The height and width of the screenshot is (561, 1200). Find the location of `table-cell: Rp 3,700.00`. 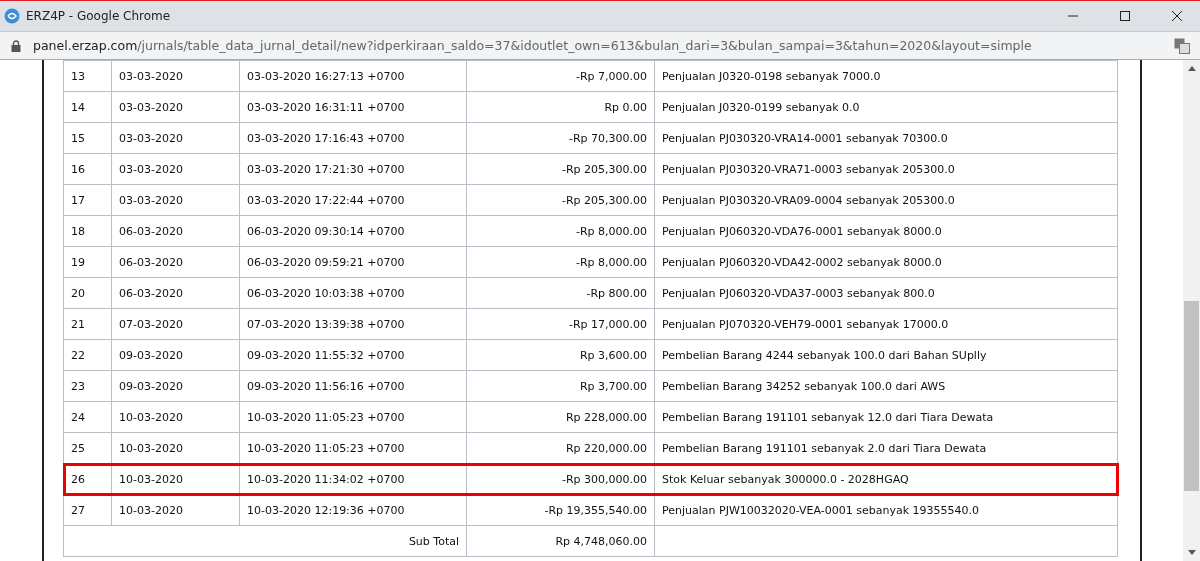

table-cell: Rp 3,700.00 is located at coordinates (613, 386).